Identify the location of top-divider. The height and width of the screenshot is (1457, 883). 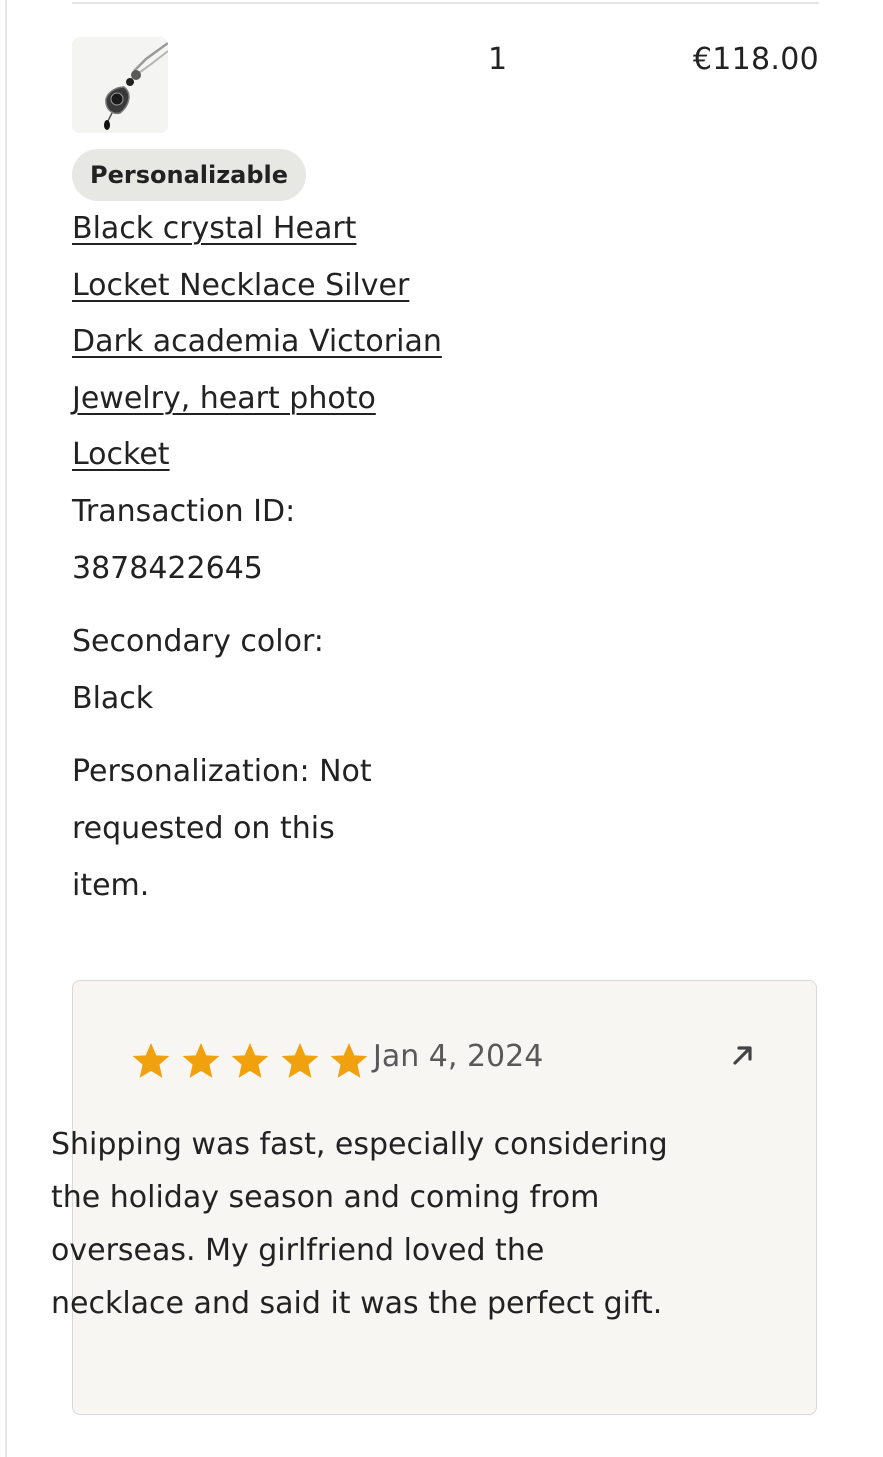
(445, 3).